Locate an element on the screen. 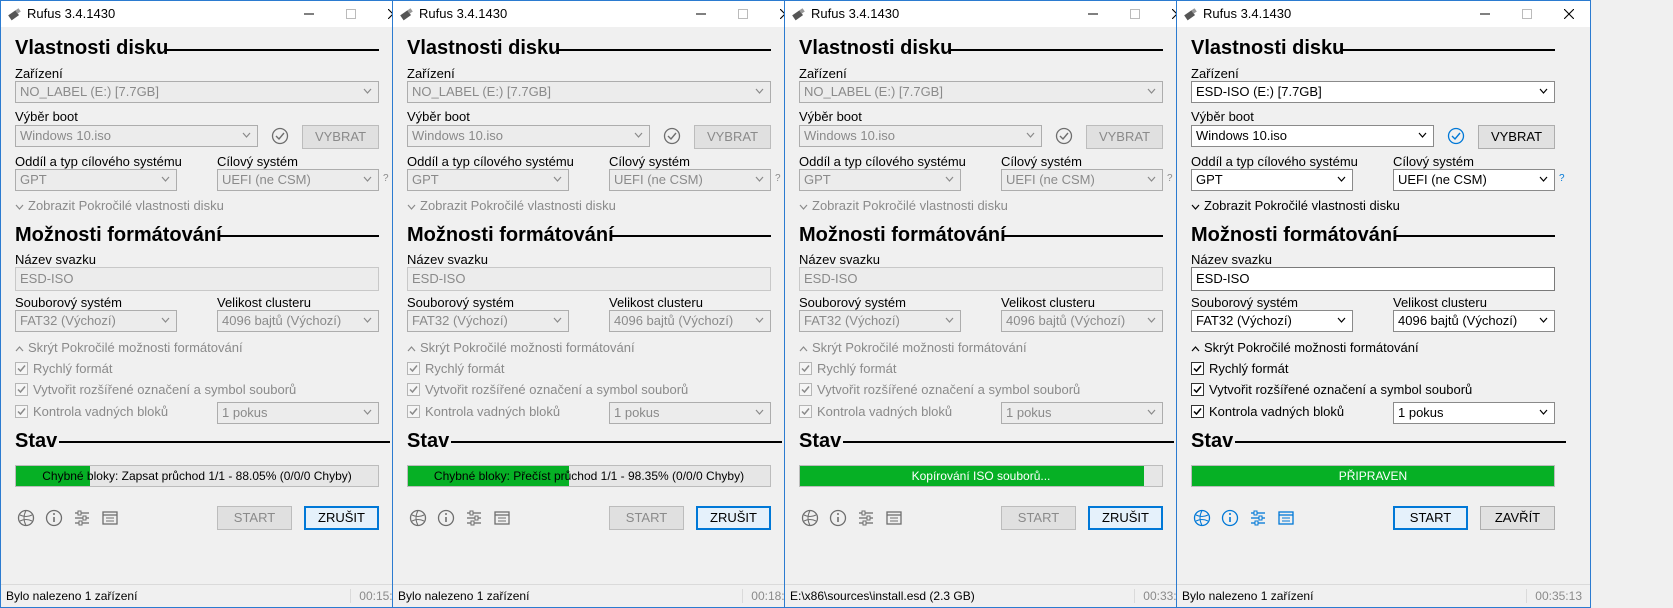 The image size is (1673, 608). device-dropdown: ESD-ISO (E:) [7.7GB] is located at coordinates (1373, 92).